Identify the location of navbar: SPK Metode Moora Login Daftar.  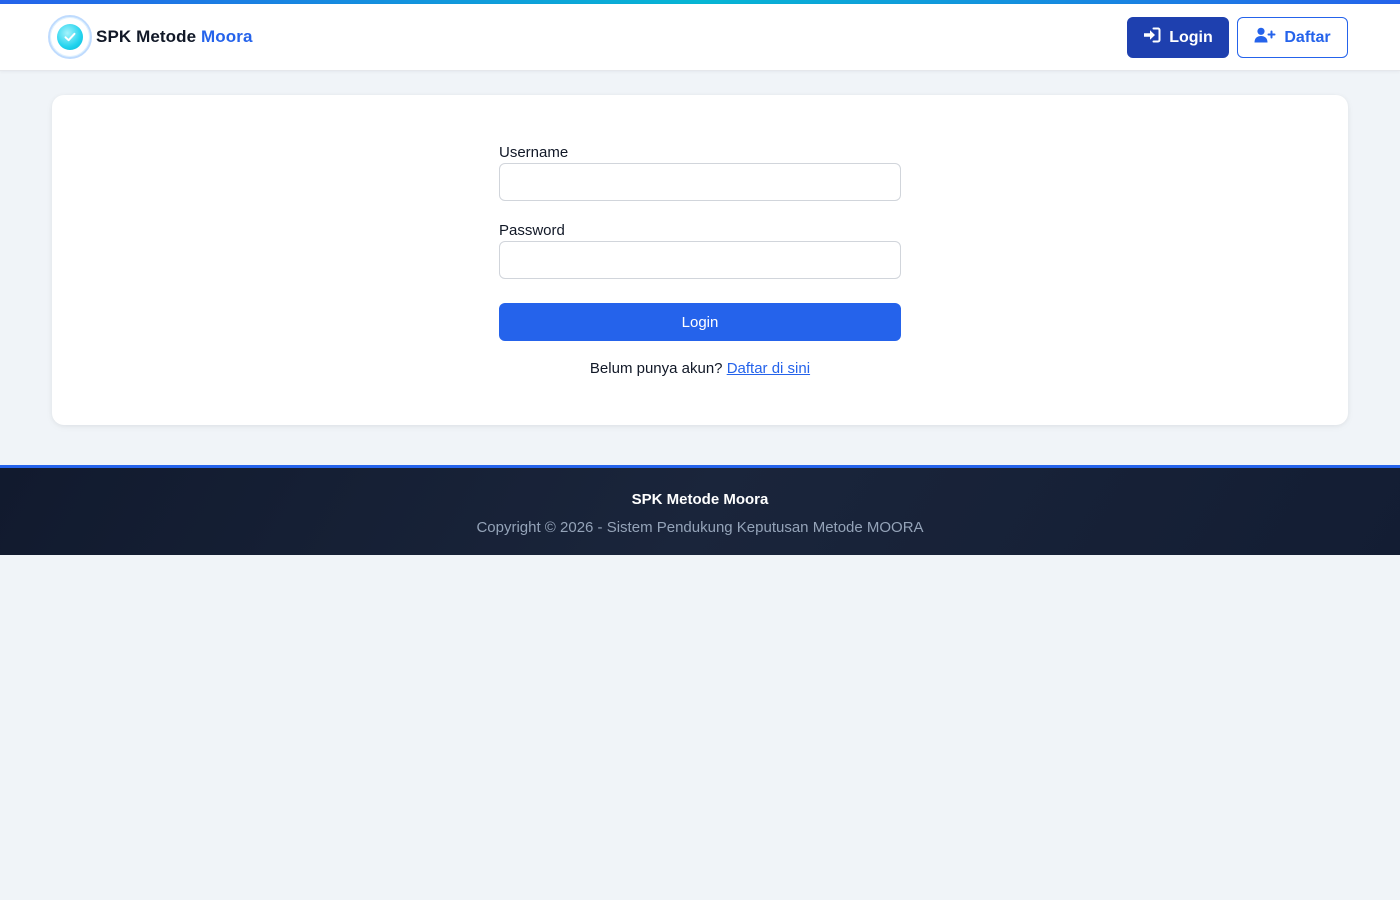
(700, 37).